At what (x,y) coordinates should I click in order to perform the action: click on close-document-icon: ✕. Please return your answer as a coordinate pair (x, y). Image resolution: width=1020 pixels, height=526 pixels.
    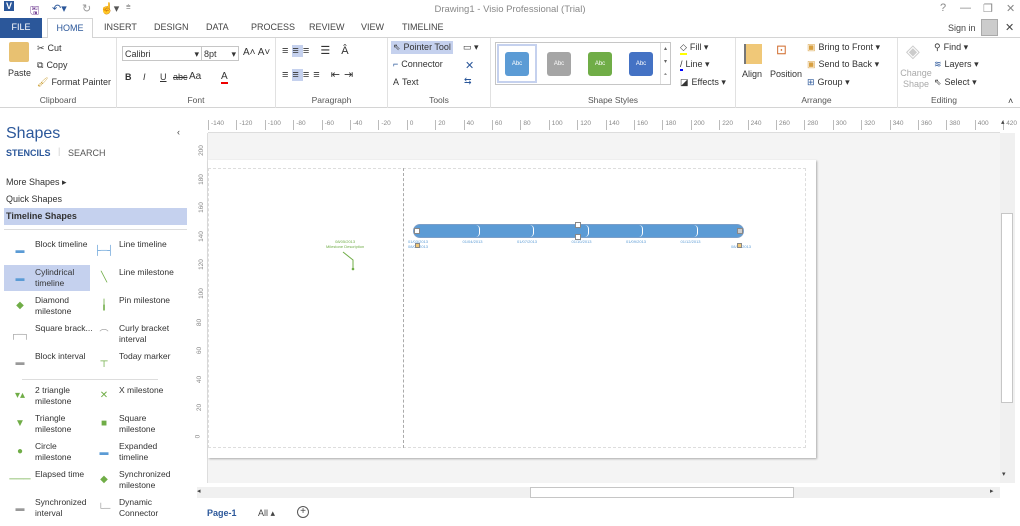
    Looking at the image, I should click on (1009, 27).